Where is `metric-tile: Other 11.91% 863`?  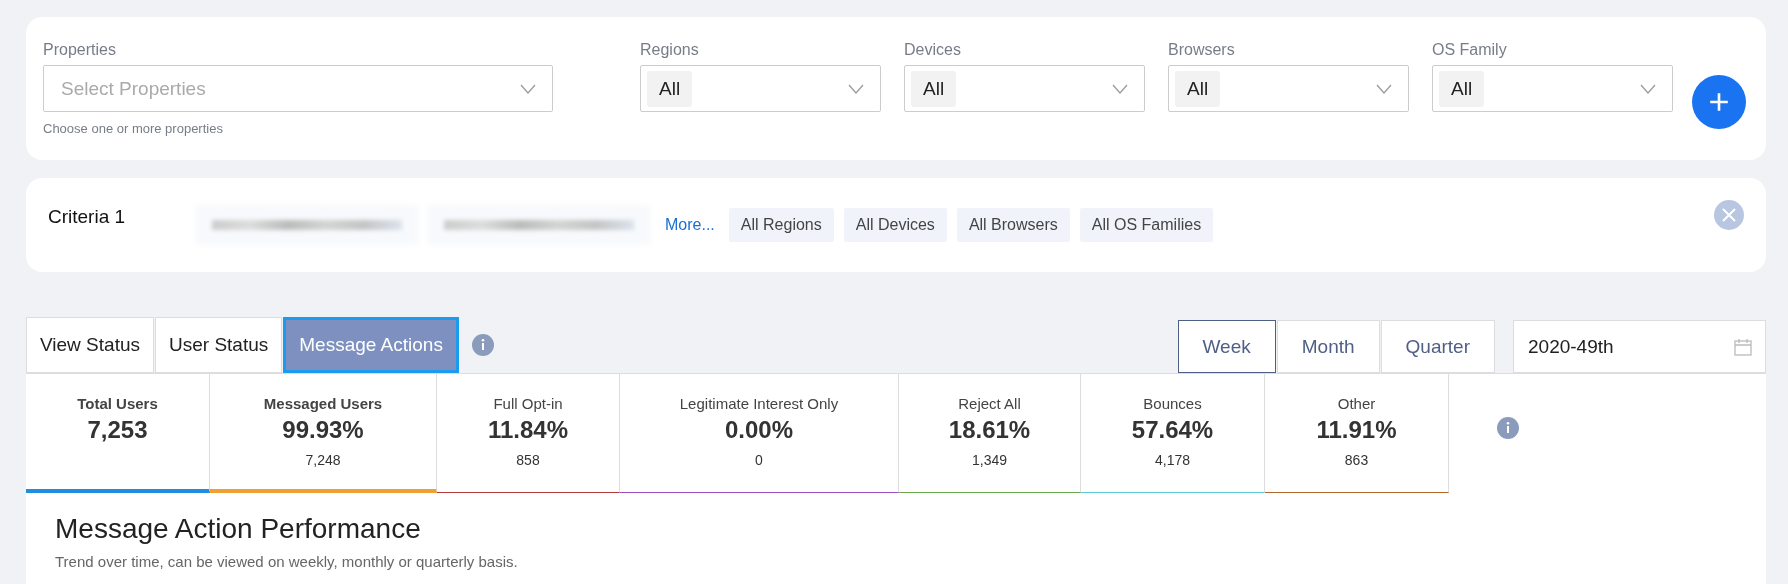
metric-tile: Other 11.91% 863 is located at coordinates (1357, 433).